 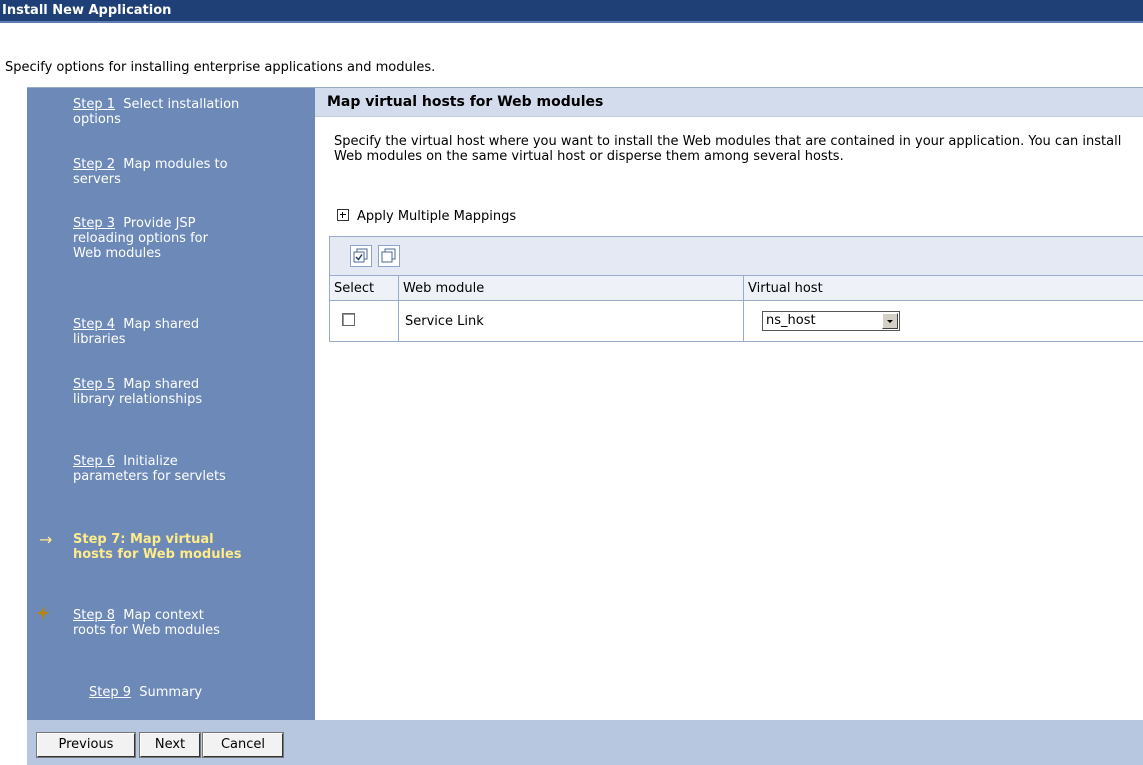 What do you see at coordinates (364, 321) in the screenshot?
I see `select-cell` at bounding box center [364, 321].